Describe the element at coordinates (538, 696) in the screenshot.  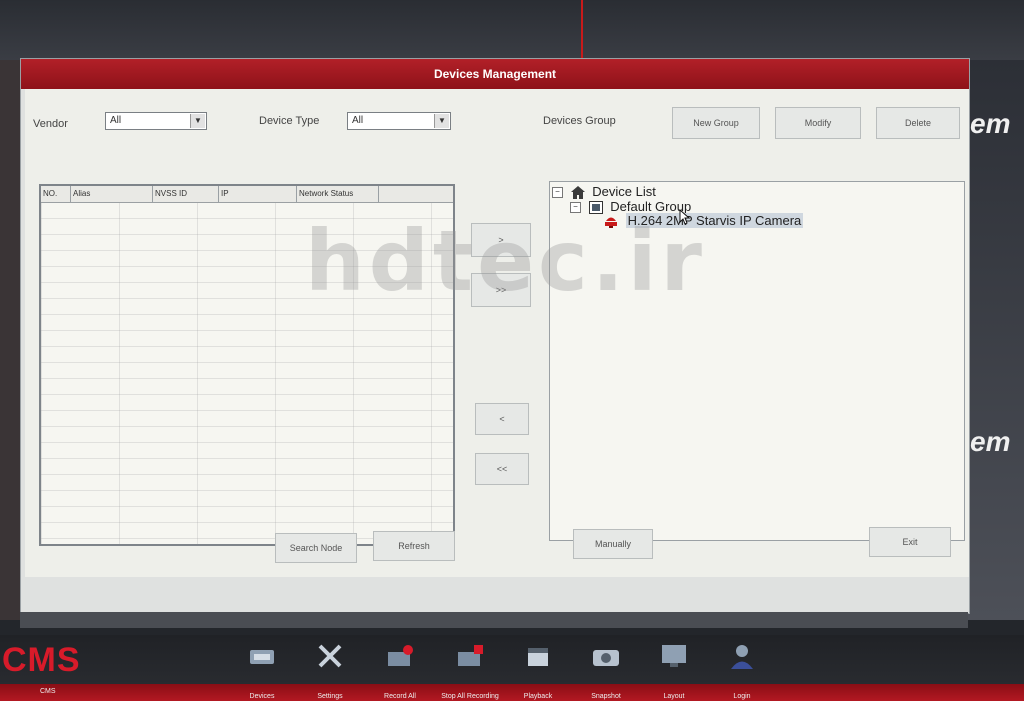
I see `taskbar-playback-label: Playback` at that location.